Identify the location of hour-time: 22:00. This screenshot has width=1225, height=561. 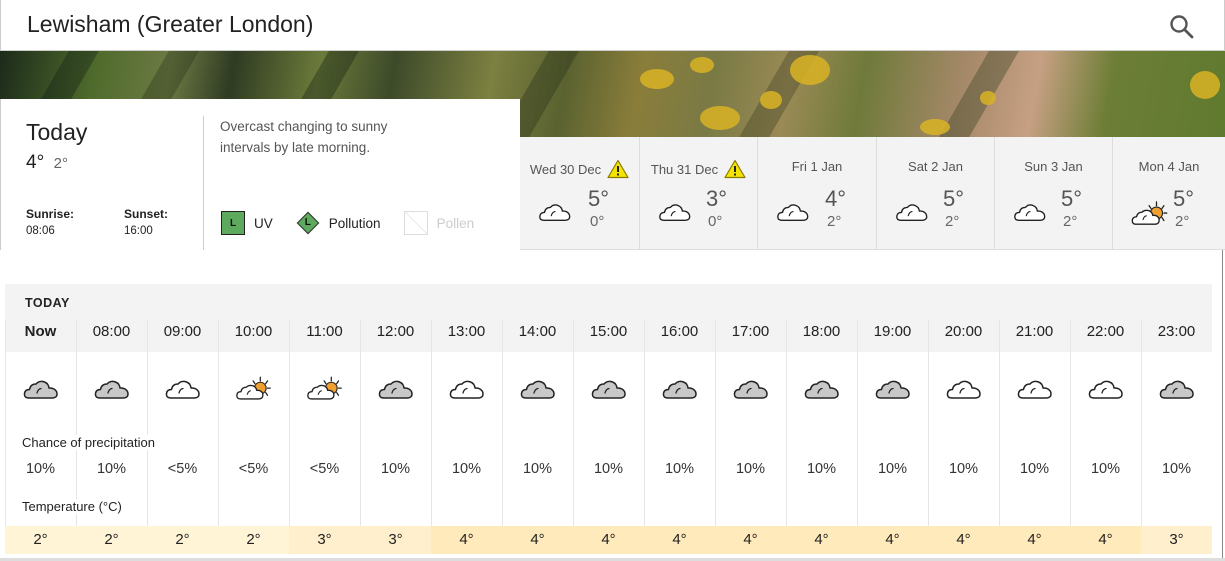
(1105, 331).